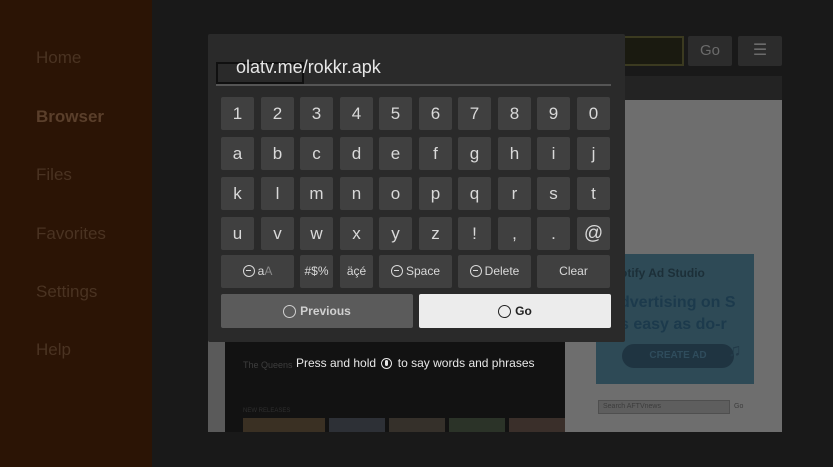  I want to click on key-w: w, so click(316, 233).